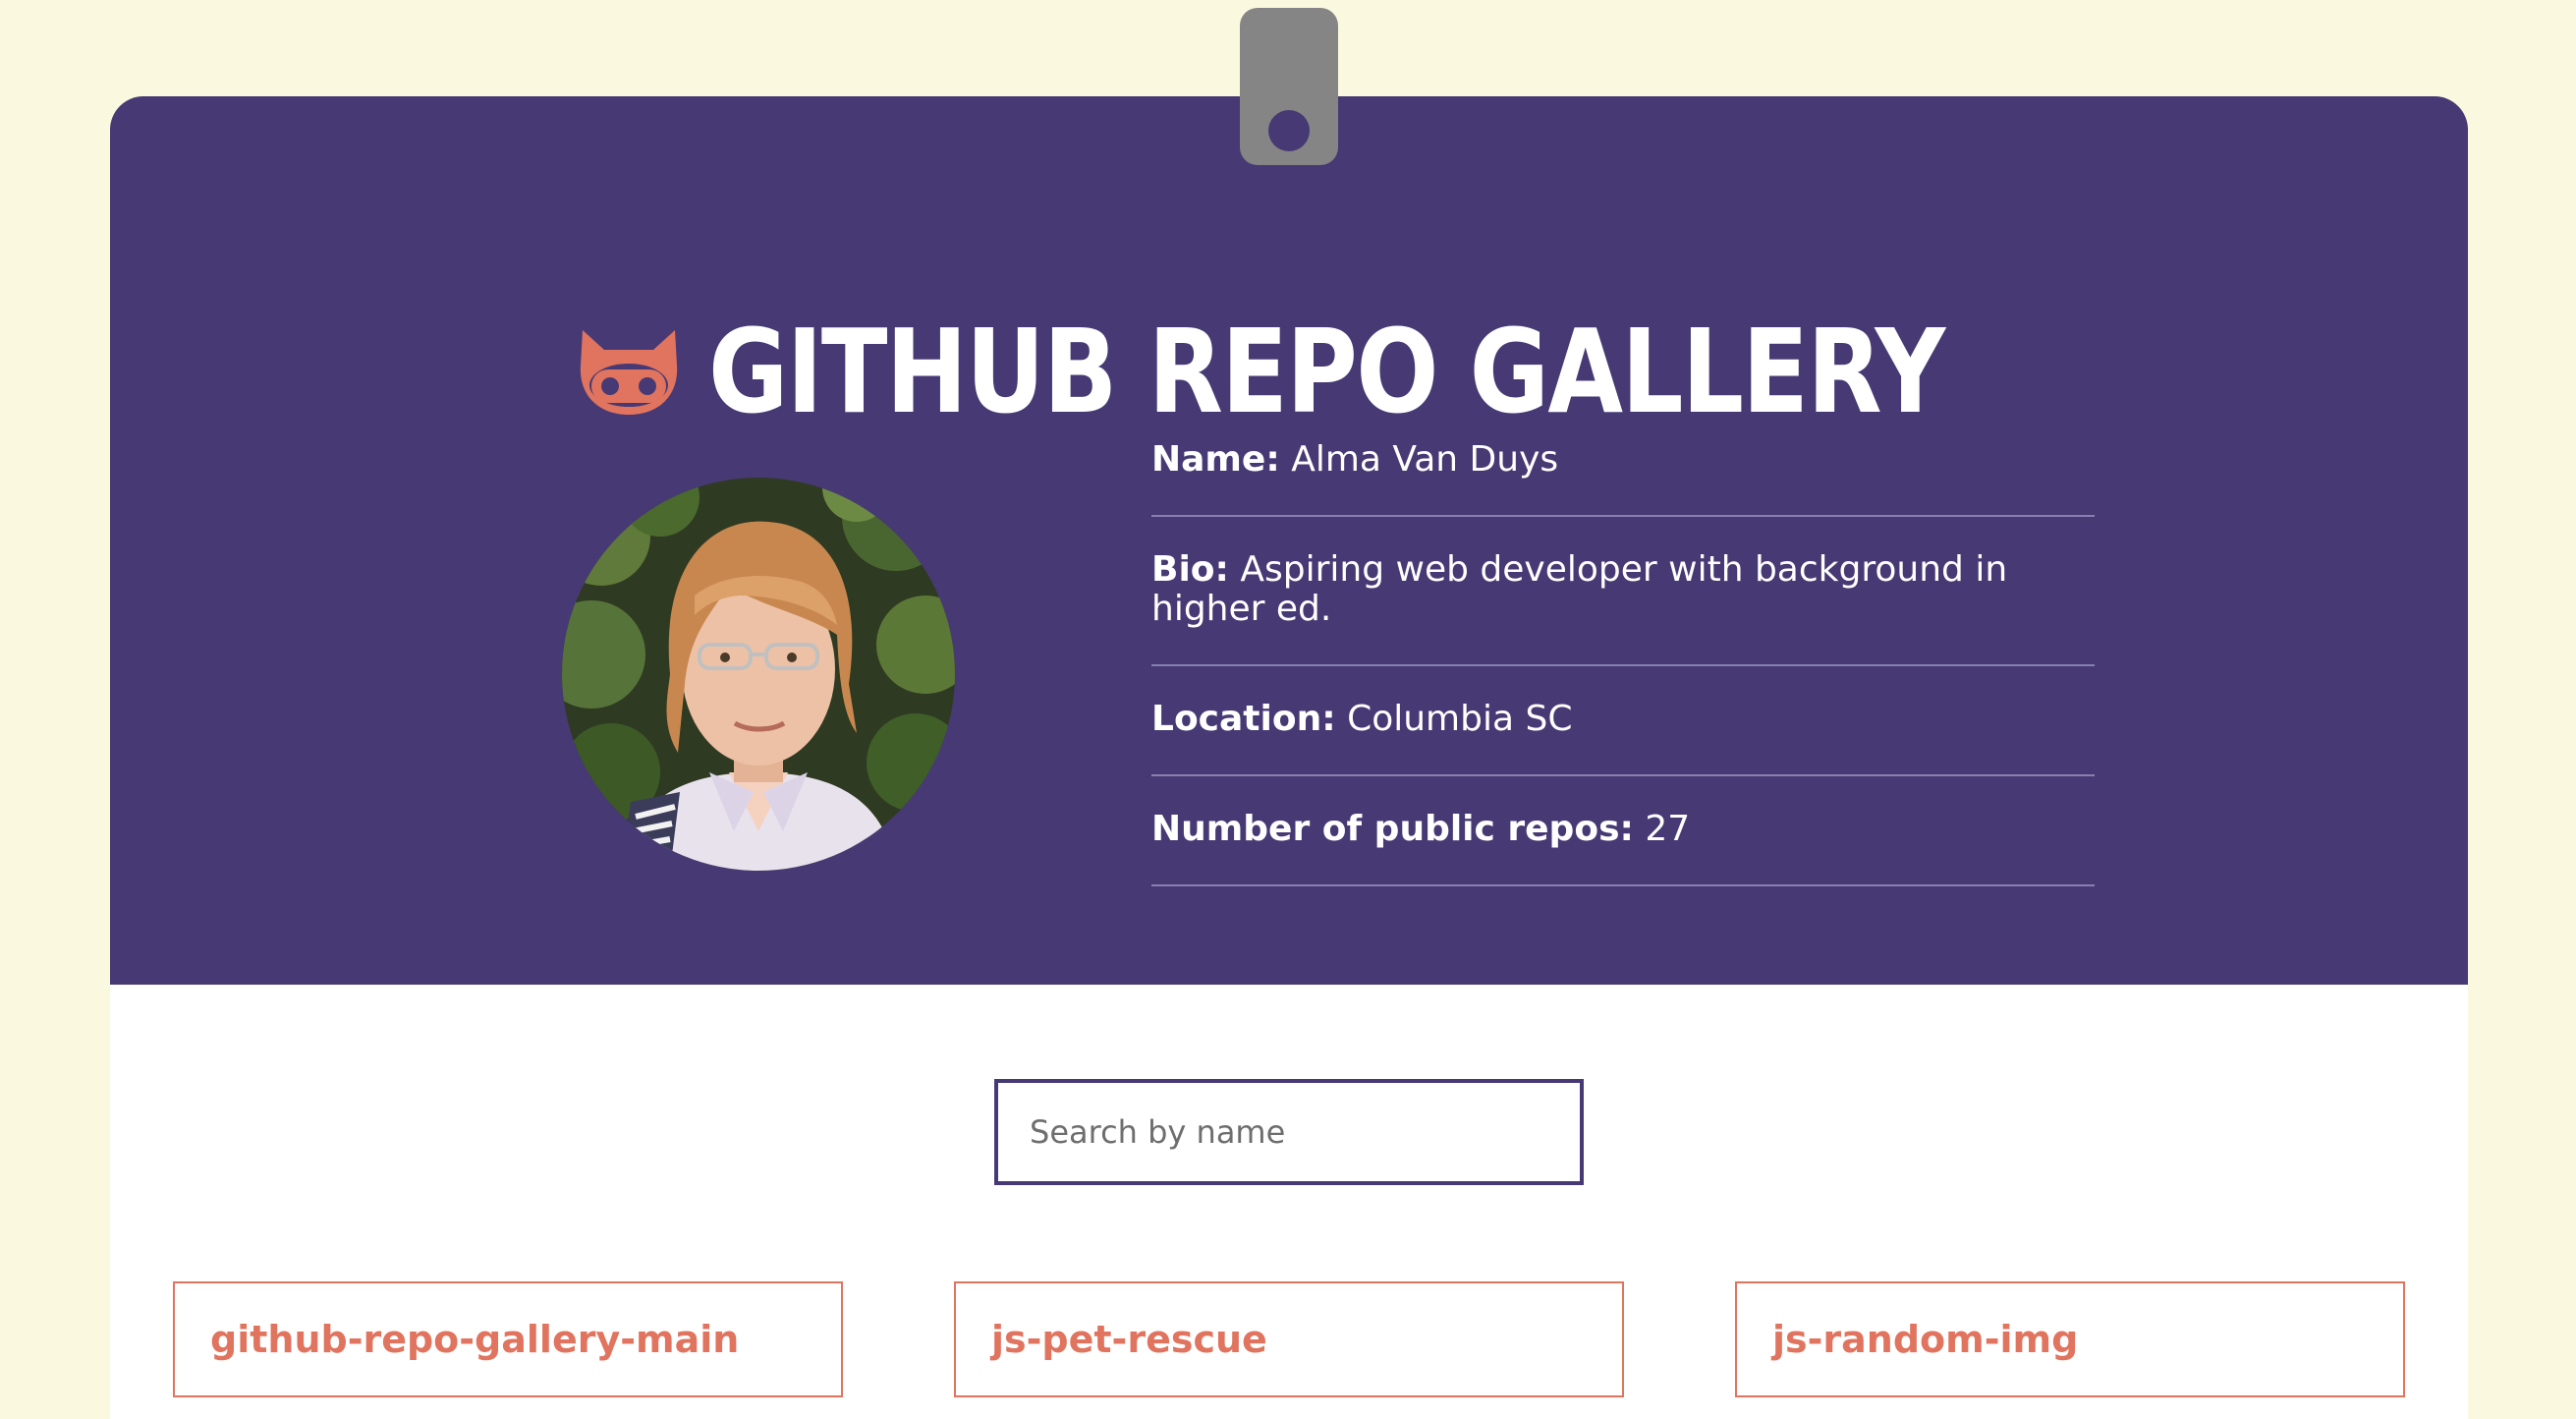  What do you see at coordinates (1215, 460) in the screenshot?
I see `name-label: Name:` at bounding box center [1215, 460].